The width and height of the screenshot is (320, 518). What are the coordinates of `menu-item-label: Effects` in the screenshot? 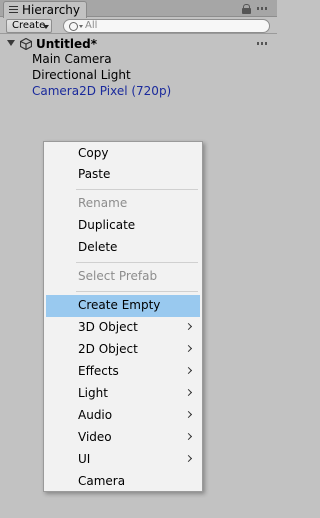 It's located at (98, 371).